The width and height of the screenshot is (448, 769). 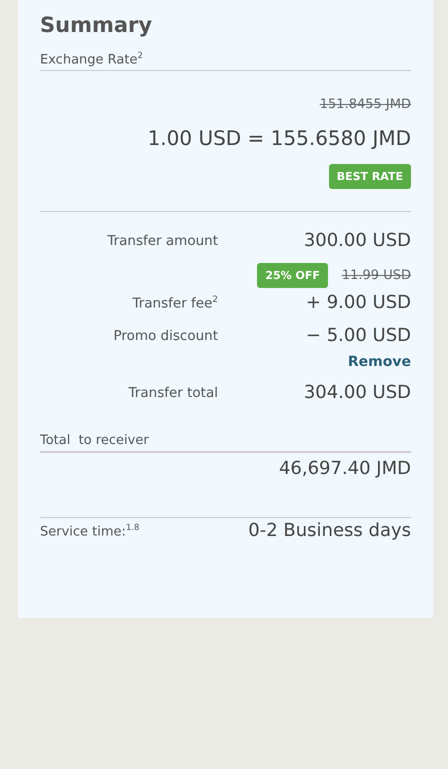 I want to click on line-label: Transfer fee$^{2}$, so click(x=174, y=303).